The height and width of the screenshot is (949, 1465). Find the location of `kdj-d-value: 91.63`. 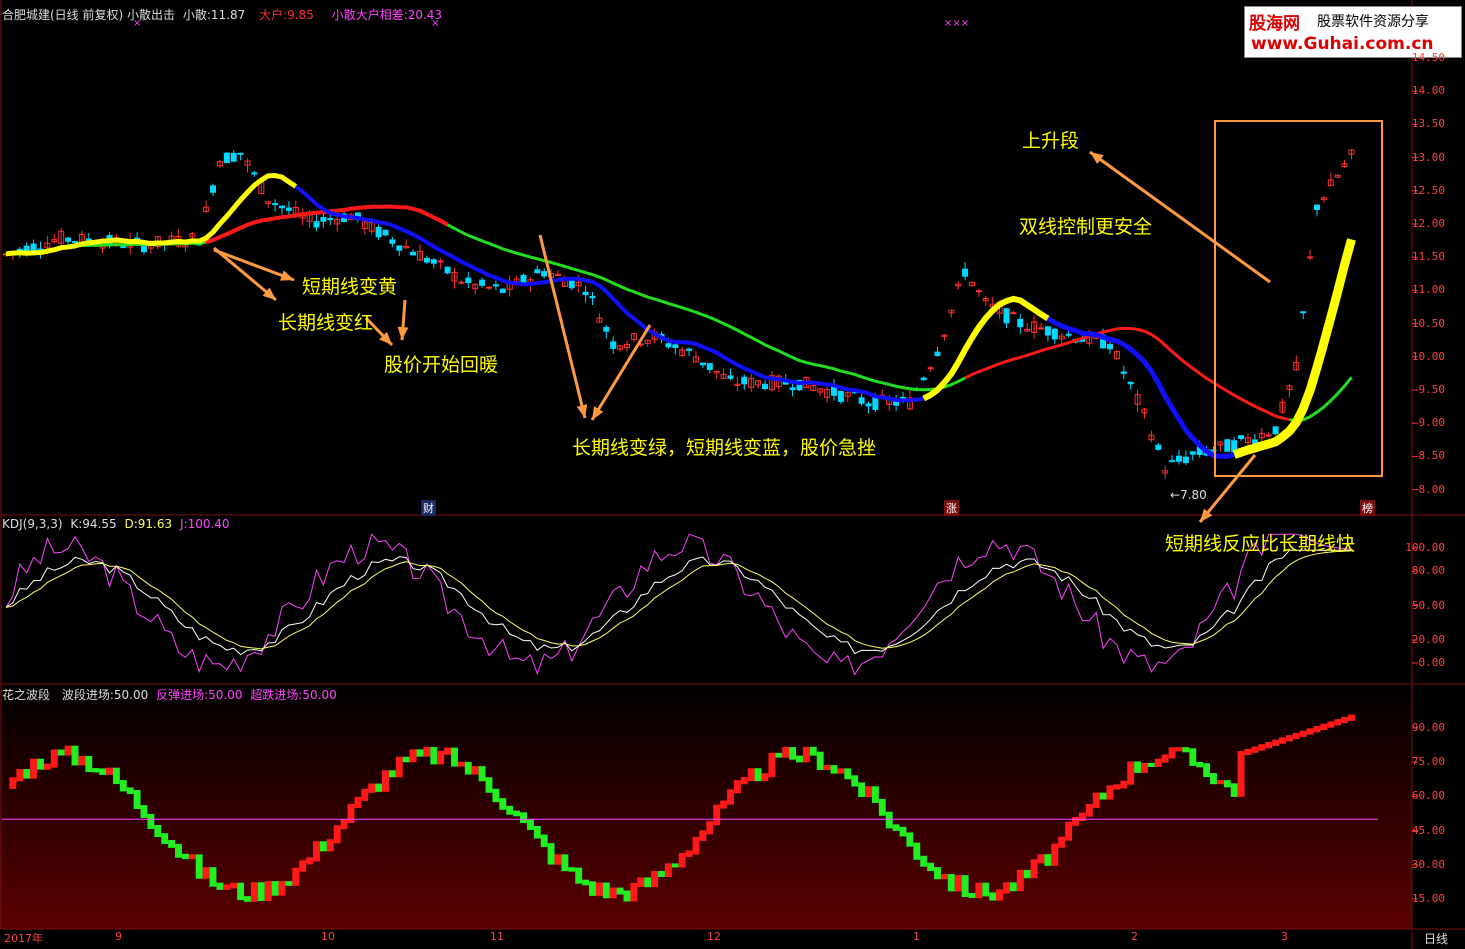

kdj-d-value: 91.63 is located at coordinates (155, 524).